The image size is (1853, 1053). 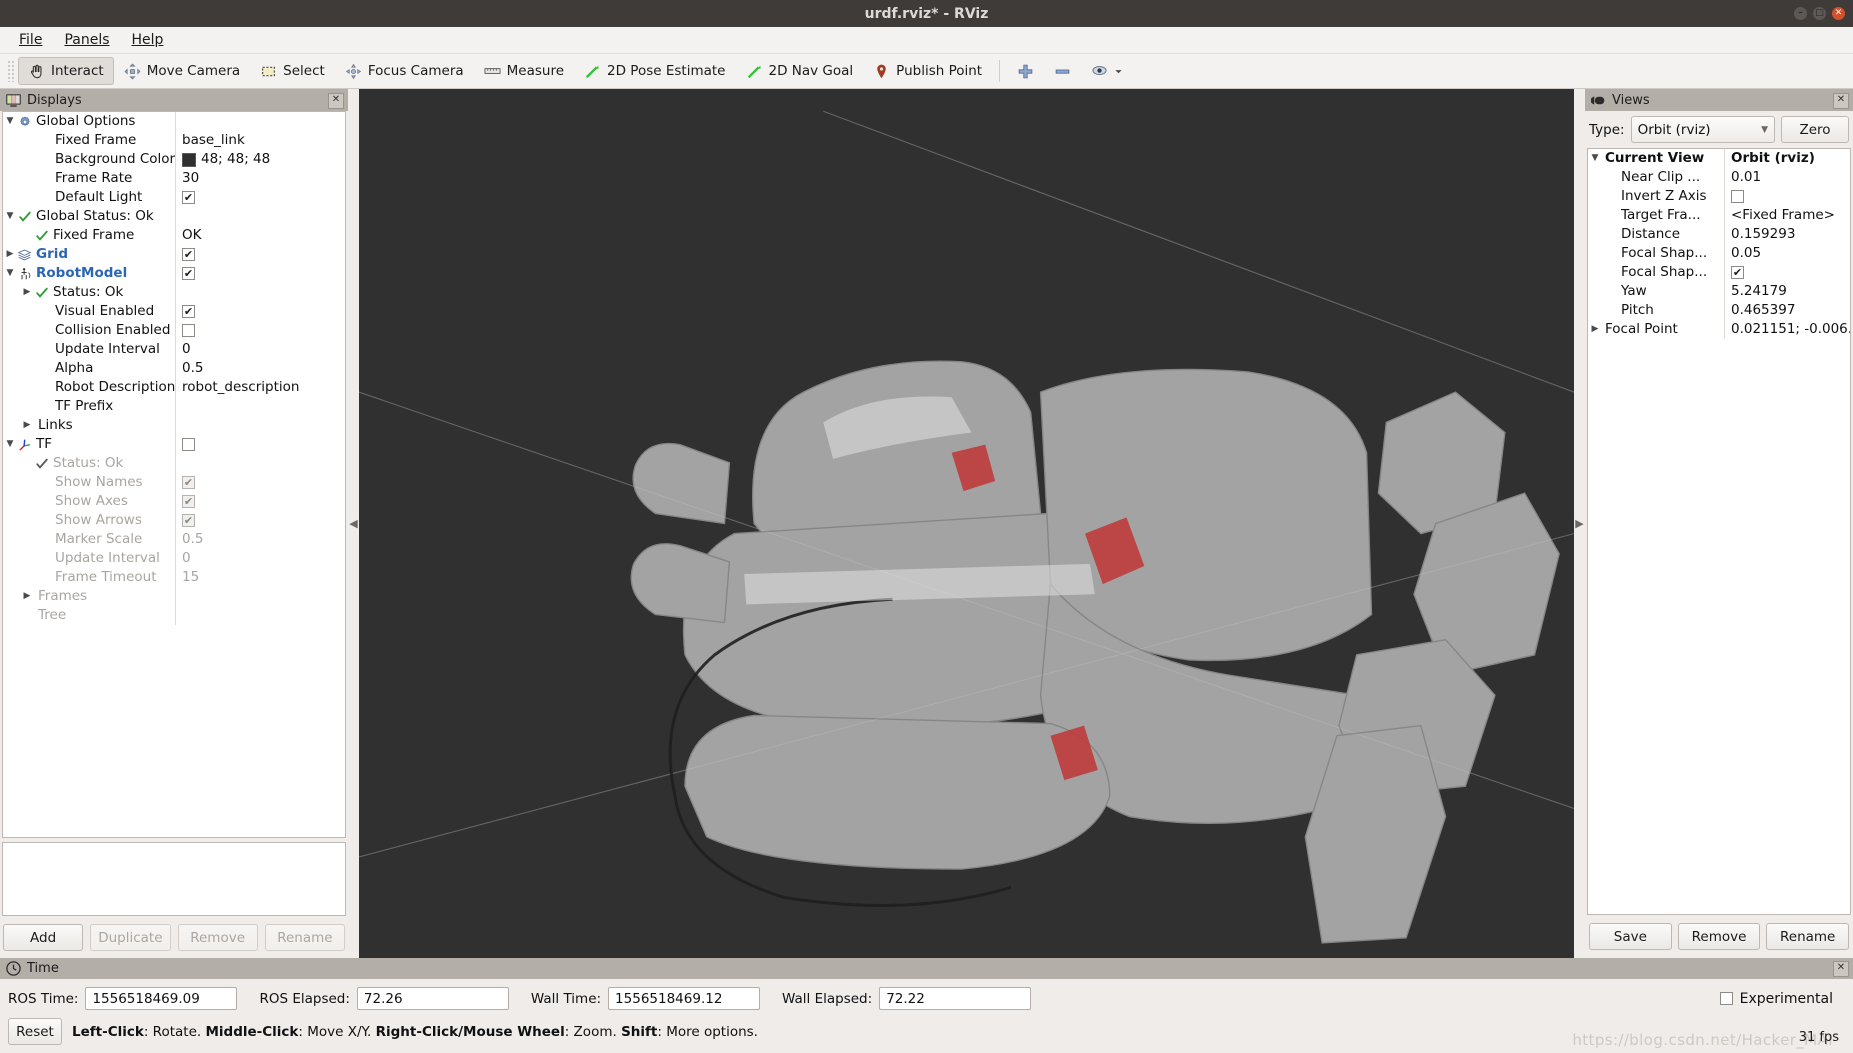 What do you see at coordinates (174, 311) in the screenshot?
I see `displays-tree-row: Visual Enabled ✔` at bounding box center [174, 311].